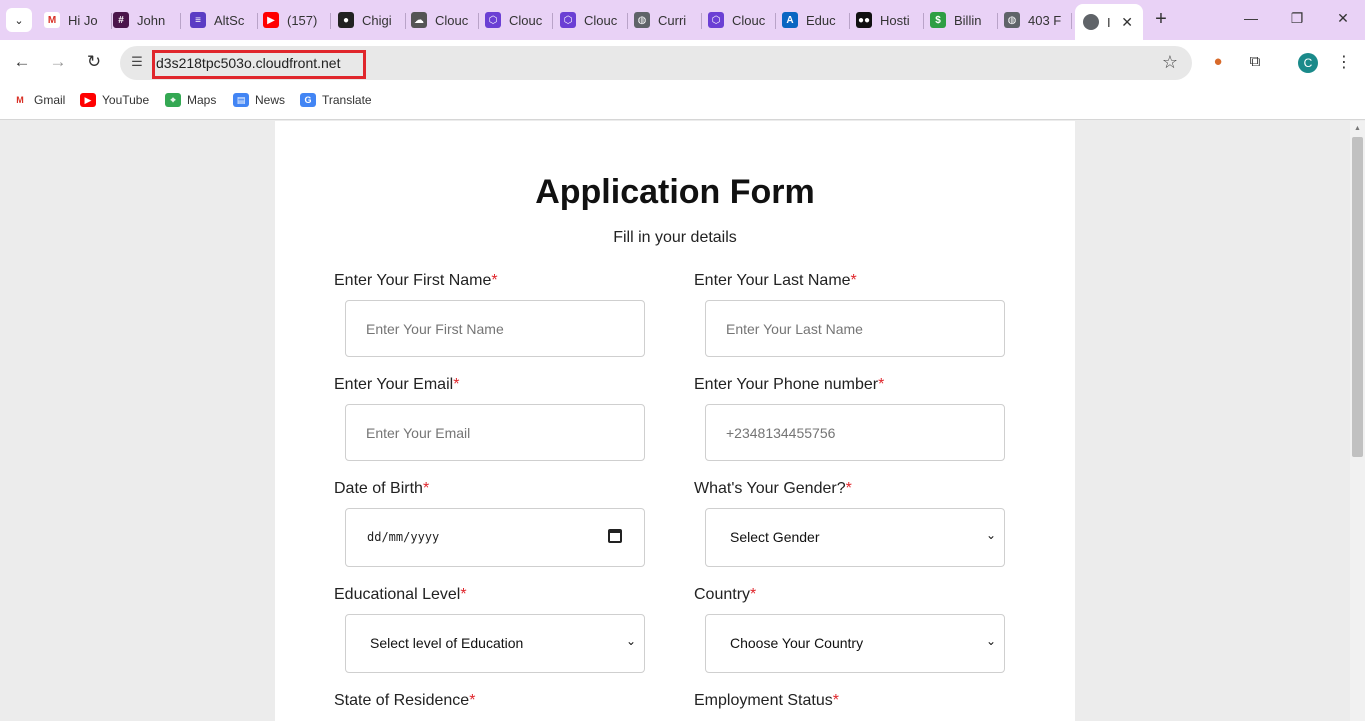  I want to click on medium-icon: ●●, so click(864, 20).